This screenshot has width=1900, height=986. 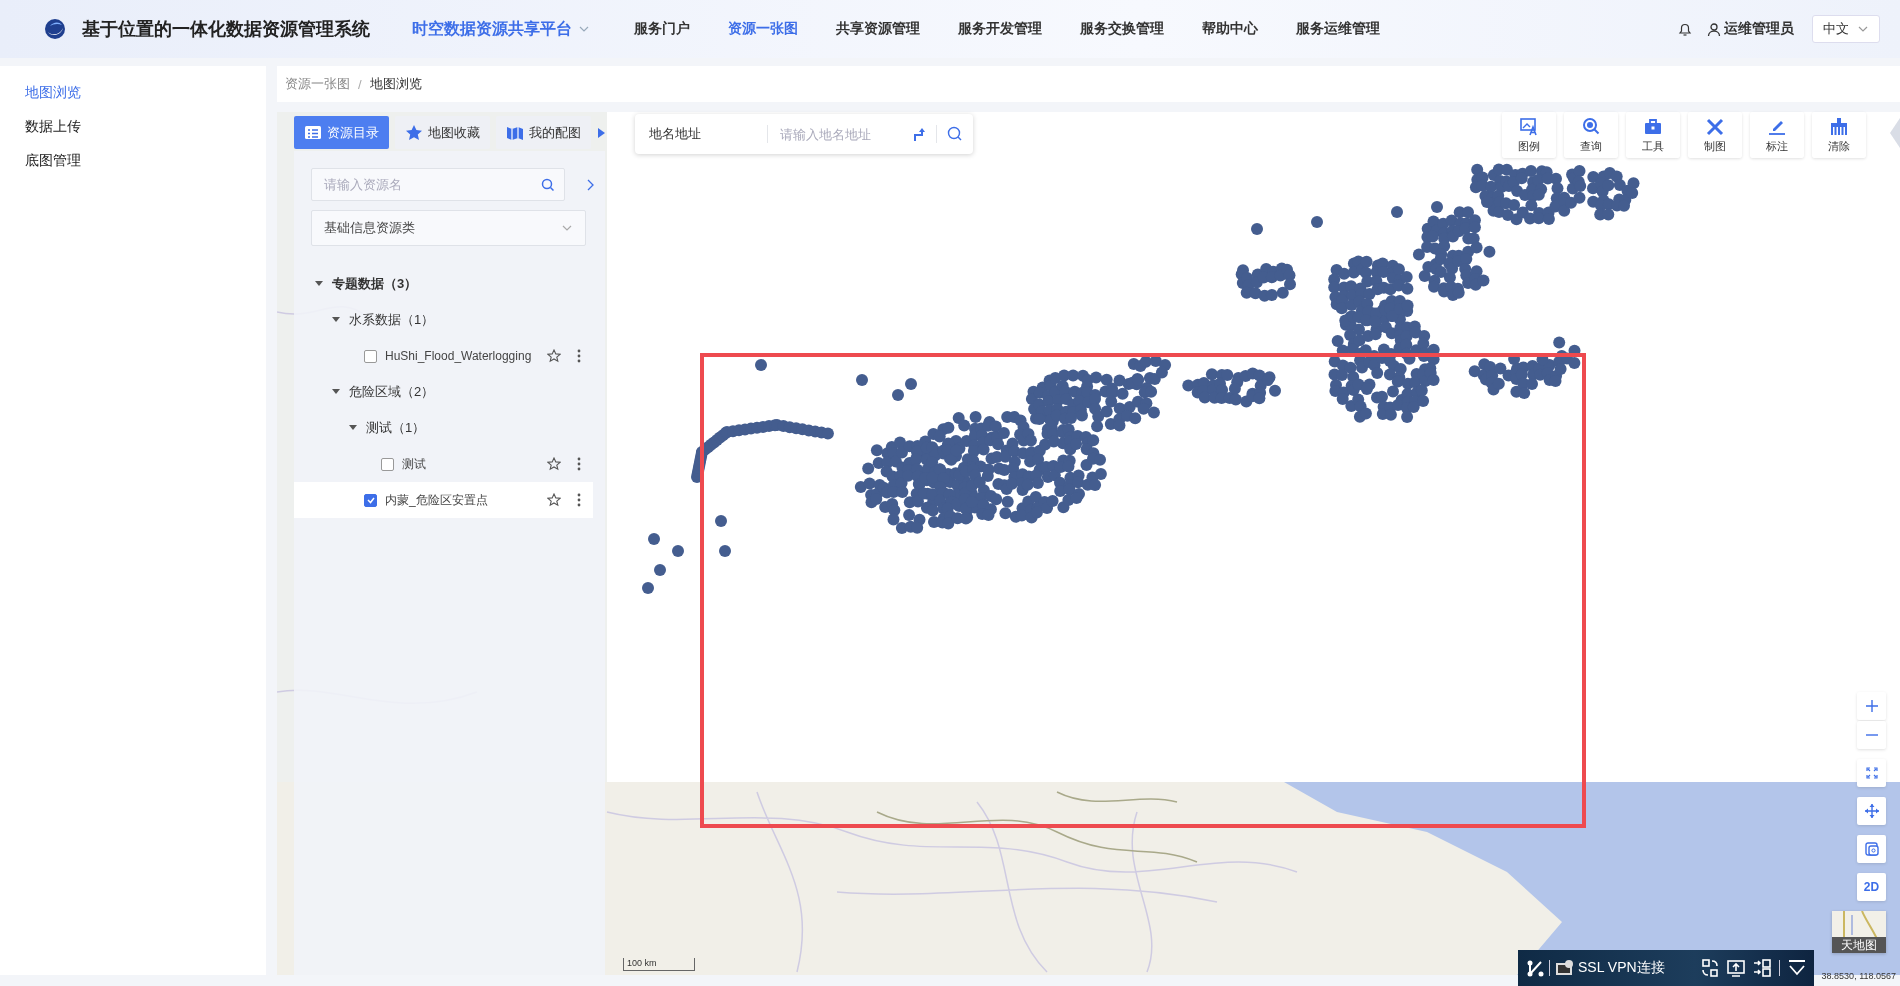 I want to click on fullscreen-button, so click(x=1871, y=773).